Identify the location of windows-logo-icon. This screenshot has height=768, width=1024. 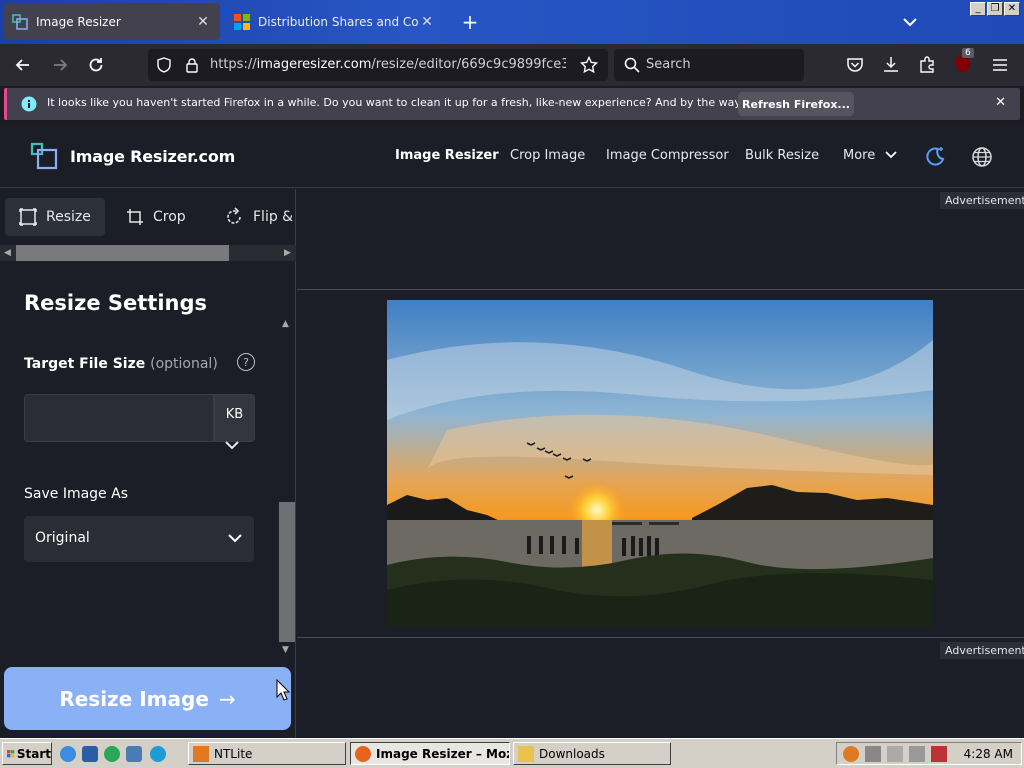
(11, 753).